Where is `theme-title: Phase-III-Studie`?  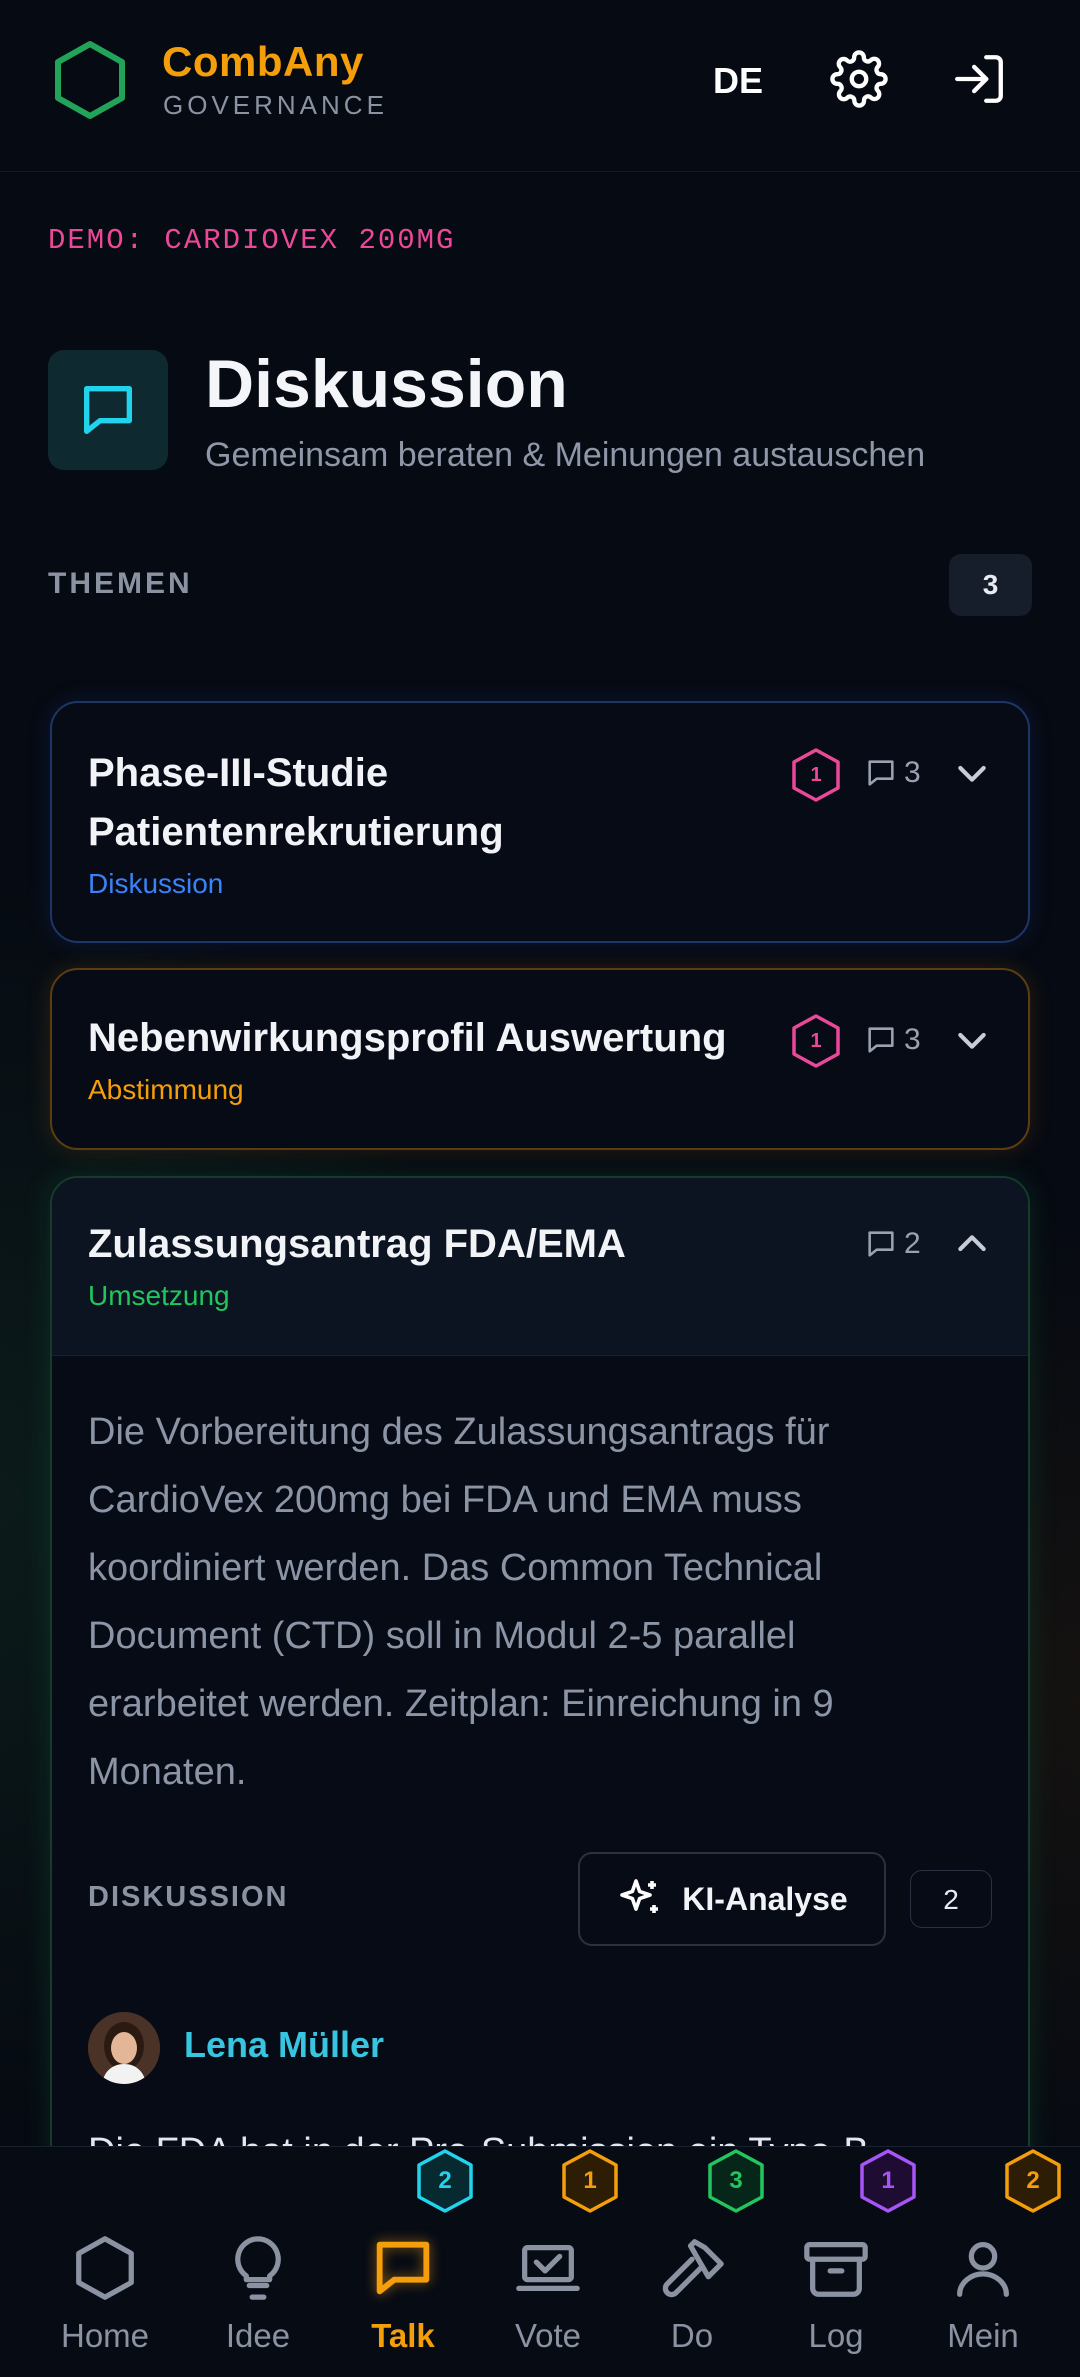
theme-title: Phase-III-Studie is located at coordinates (238, 773).